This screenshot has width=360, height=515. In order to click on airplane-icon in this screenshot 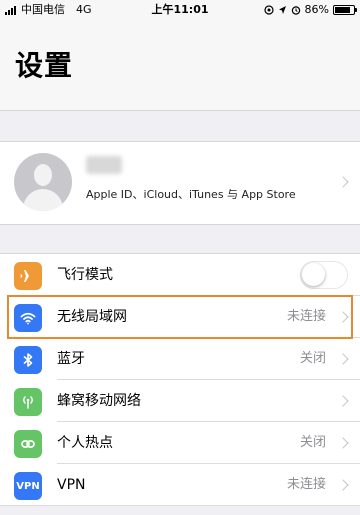, I will do `click(28, 276)`.